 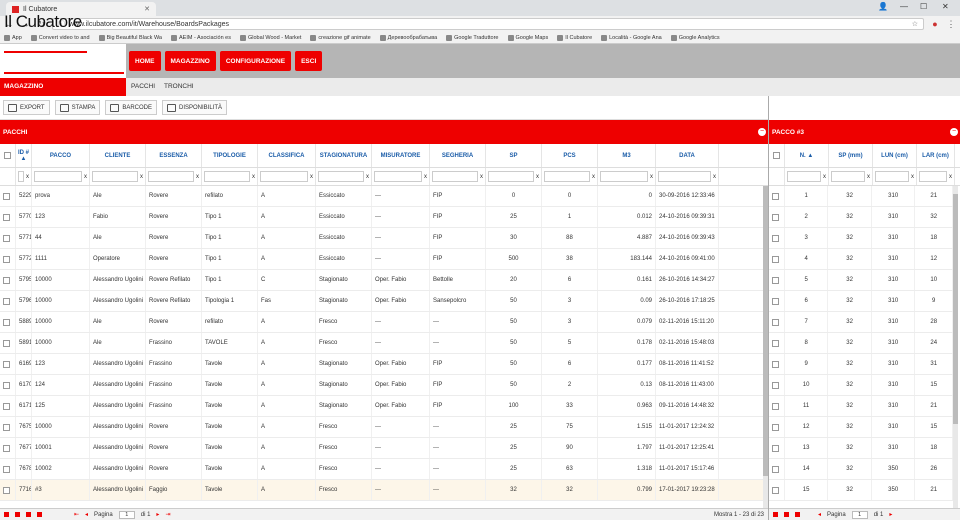 What do you see at coordinates (861, 322) in the screenshot?
I see `table-row: 7 32 310 28` at bounding box center [861, 322].